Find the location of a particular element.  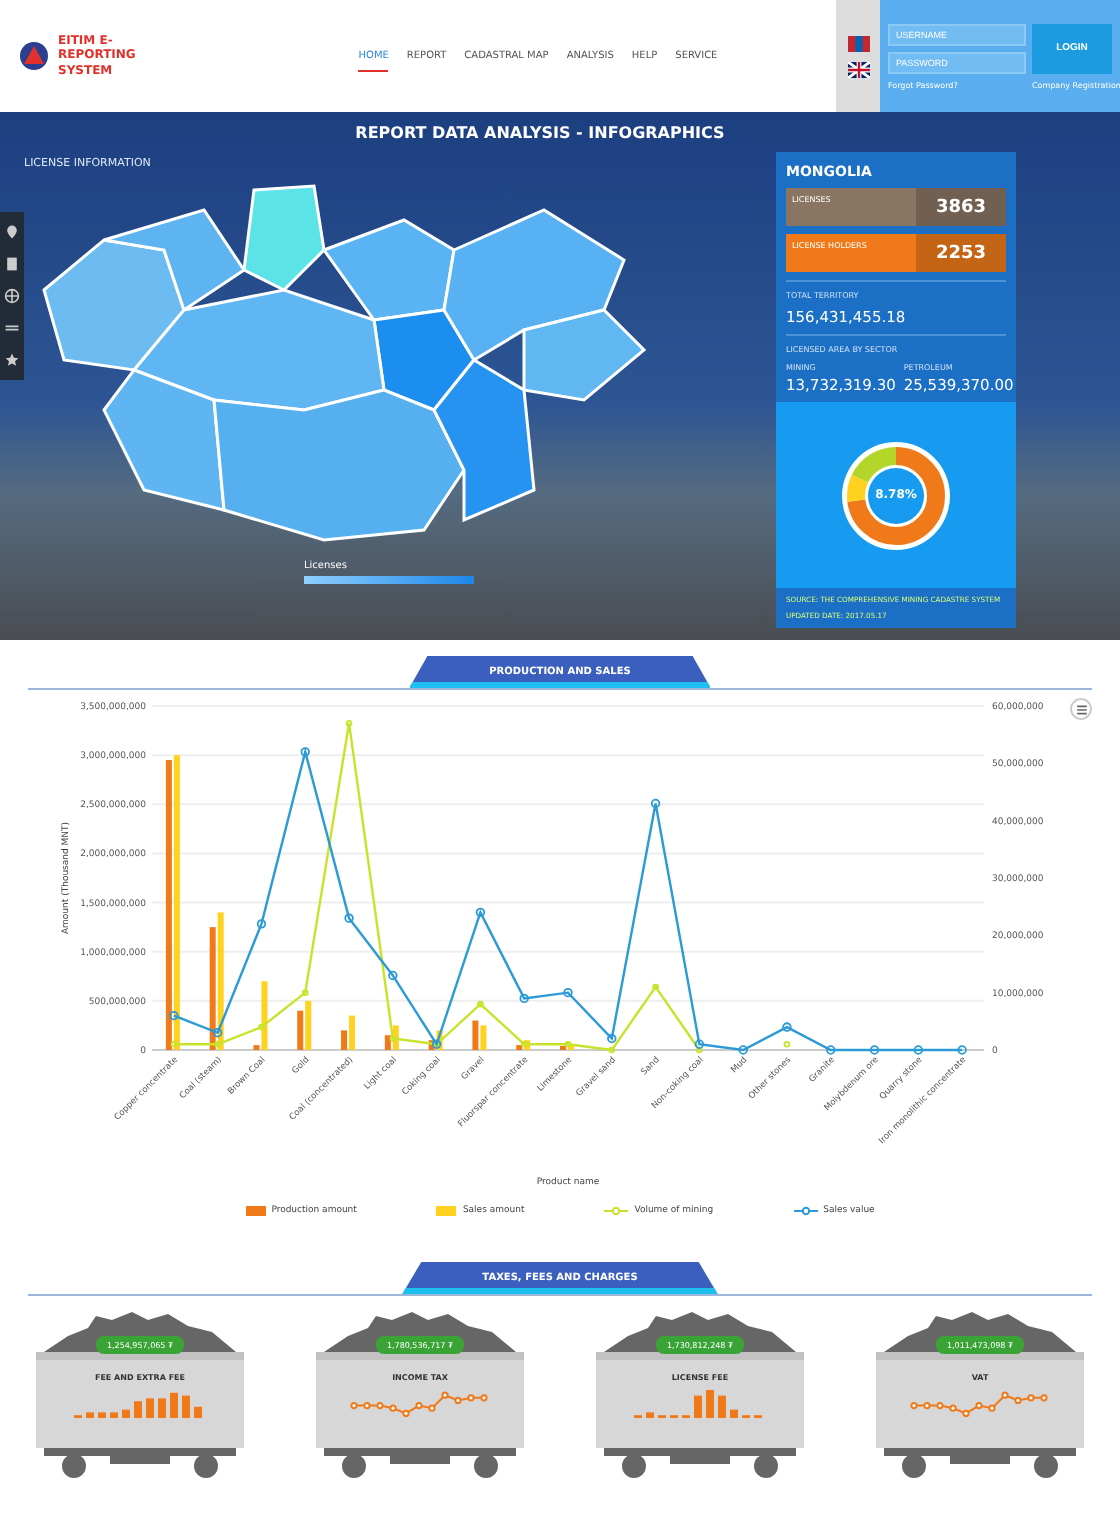

download-button is located at coordinates (1081, 709).